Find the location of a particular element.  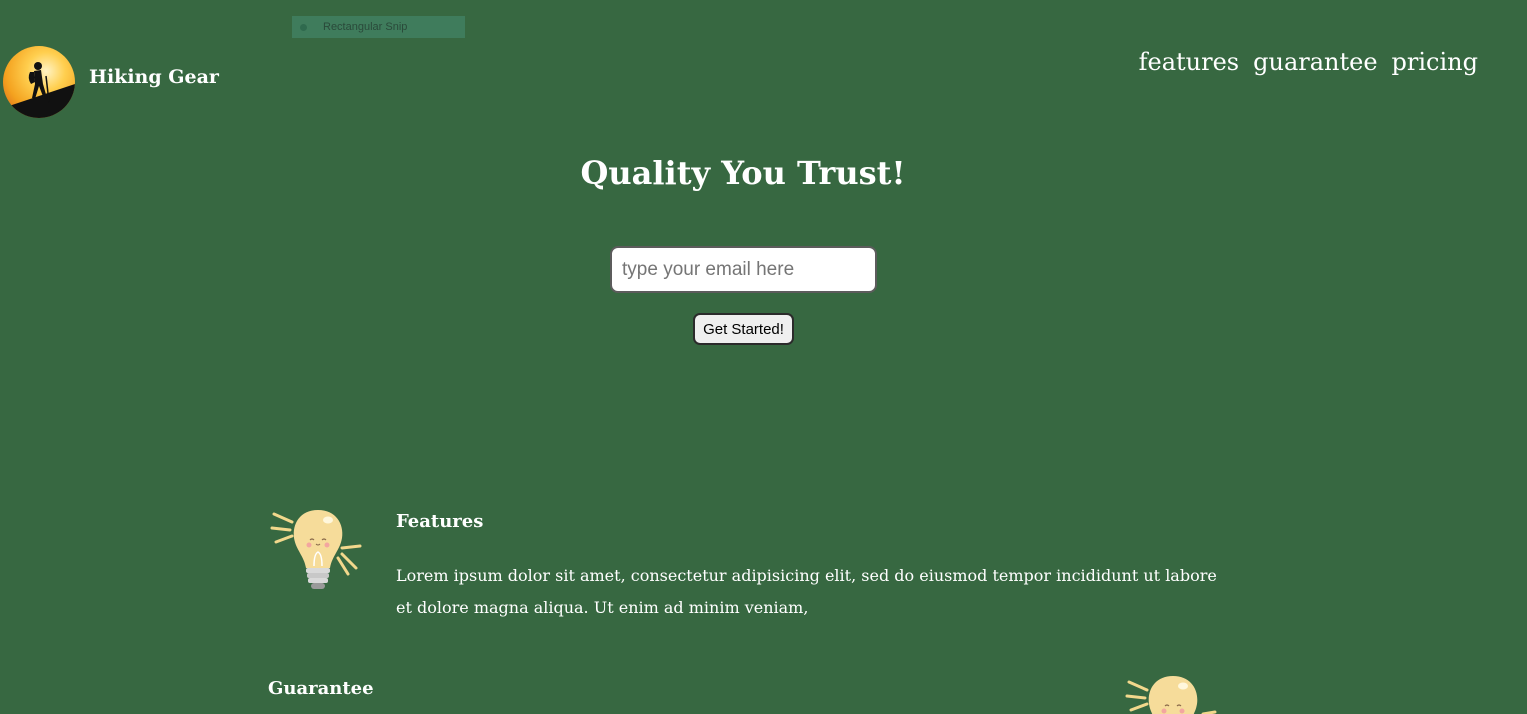

nav-link-features: features is located at coordinates (1189, 62).